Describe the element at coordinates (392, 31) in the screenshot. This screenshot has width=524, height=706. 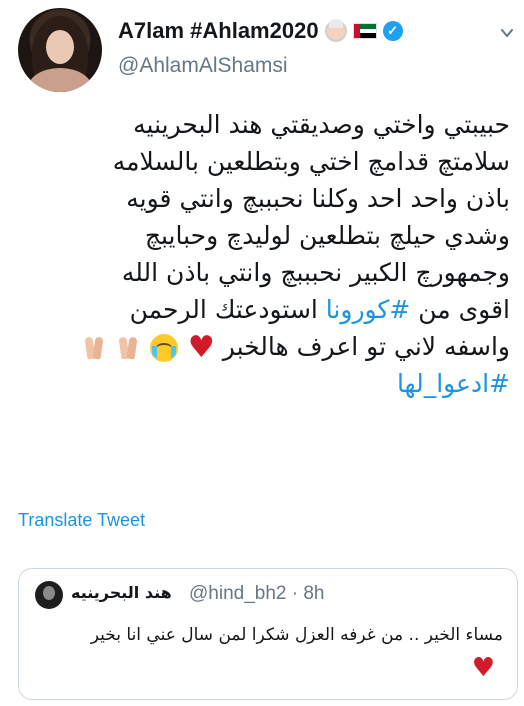
I see `verified-badge-icon: ✓` at that location.